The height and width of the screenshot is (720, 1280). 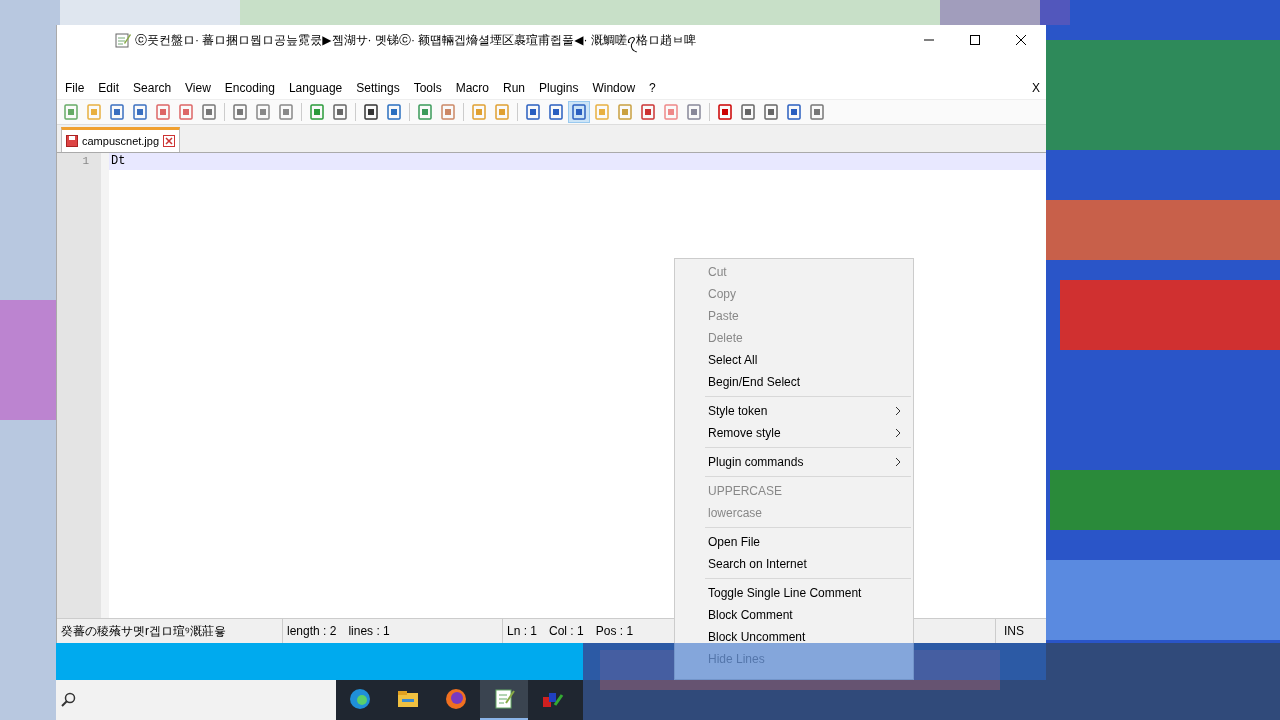 What do you see at coordinates (794, 411) in the screenshot?
I see `menu-item: Style token` at bounding box center [794, 411].